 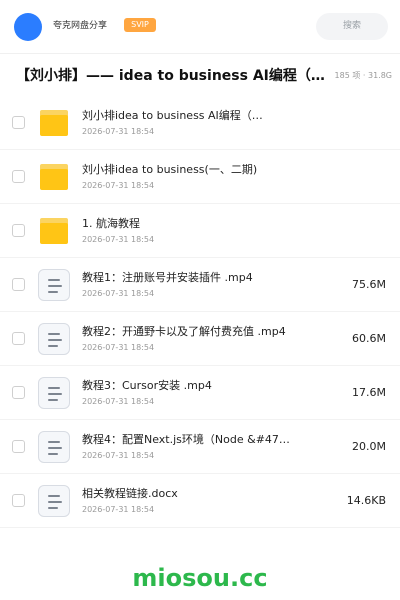 I want to click on item-name: 相关教程链接.docx, so click(x=130, y=493).